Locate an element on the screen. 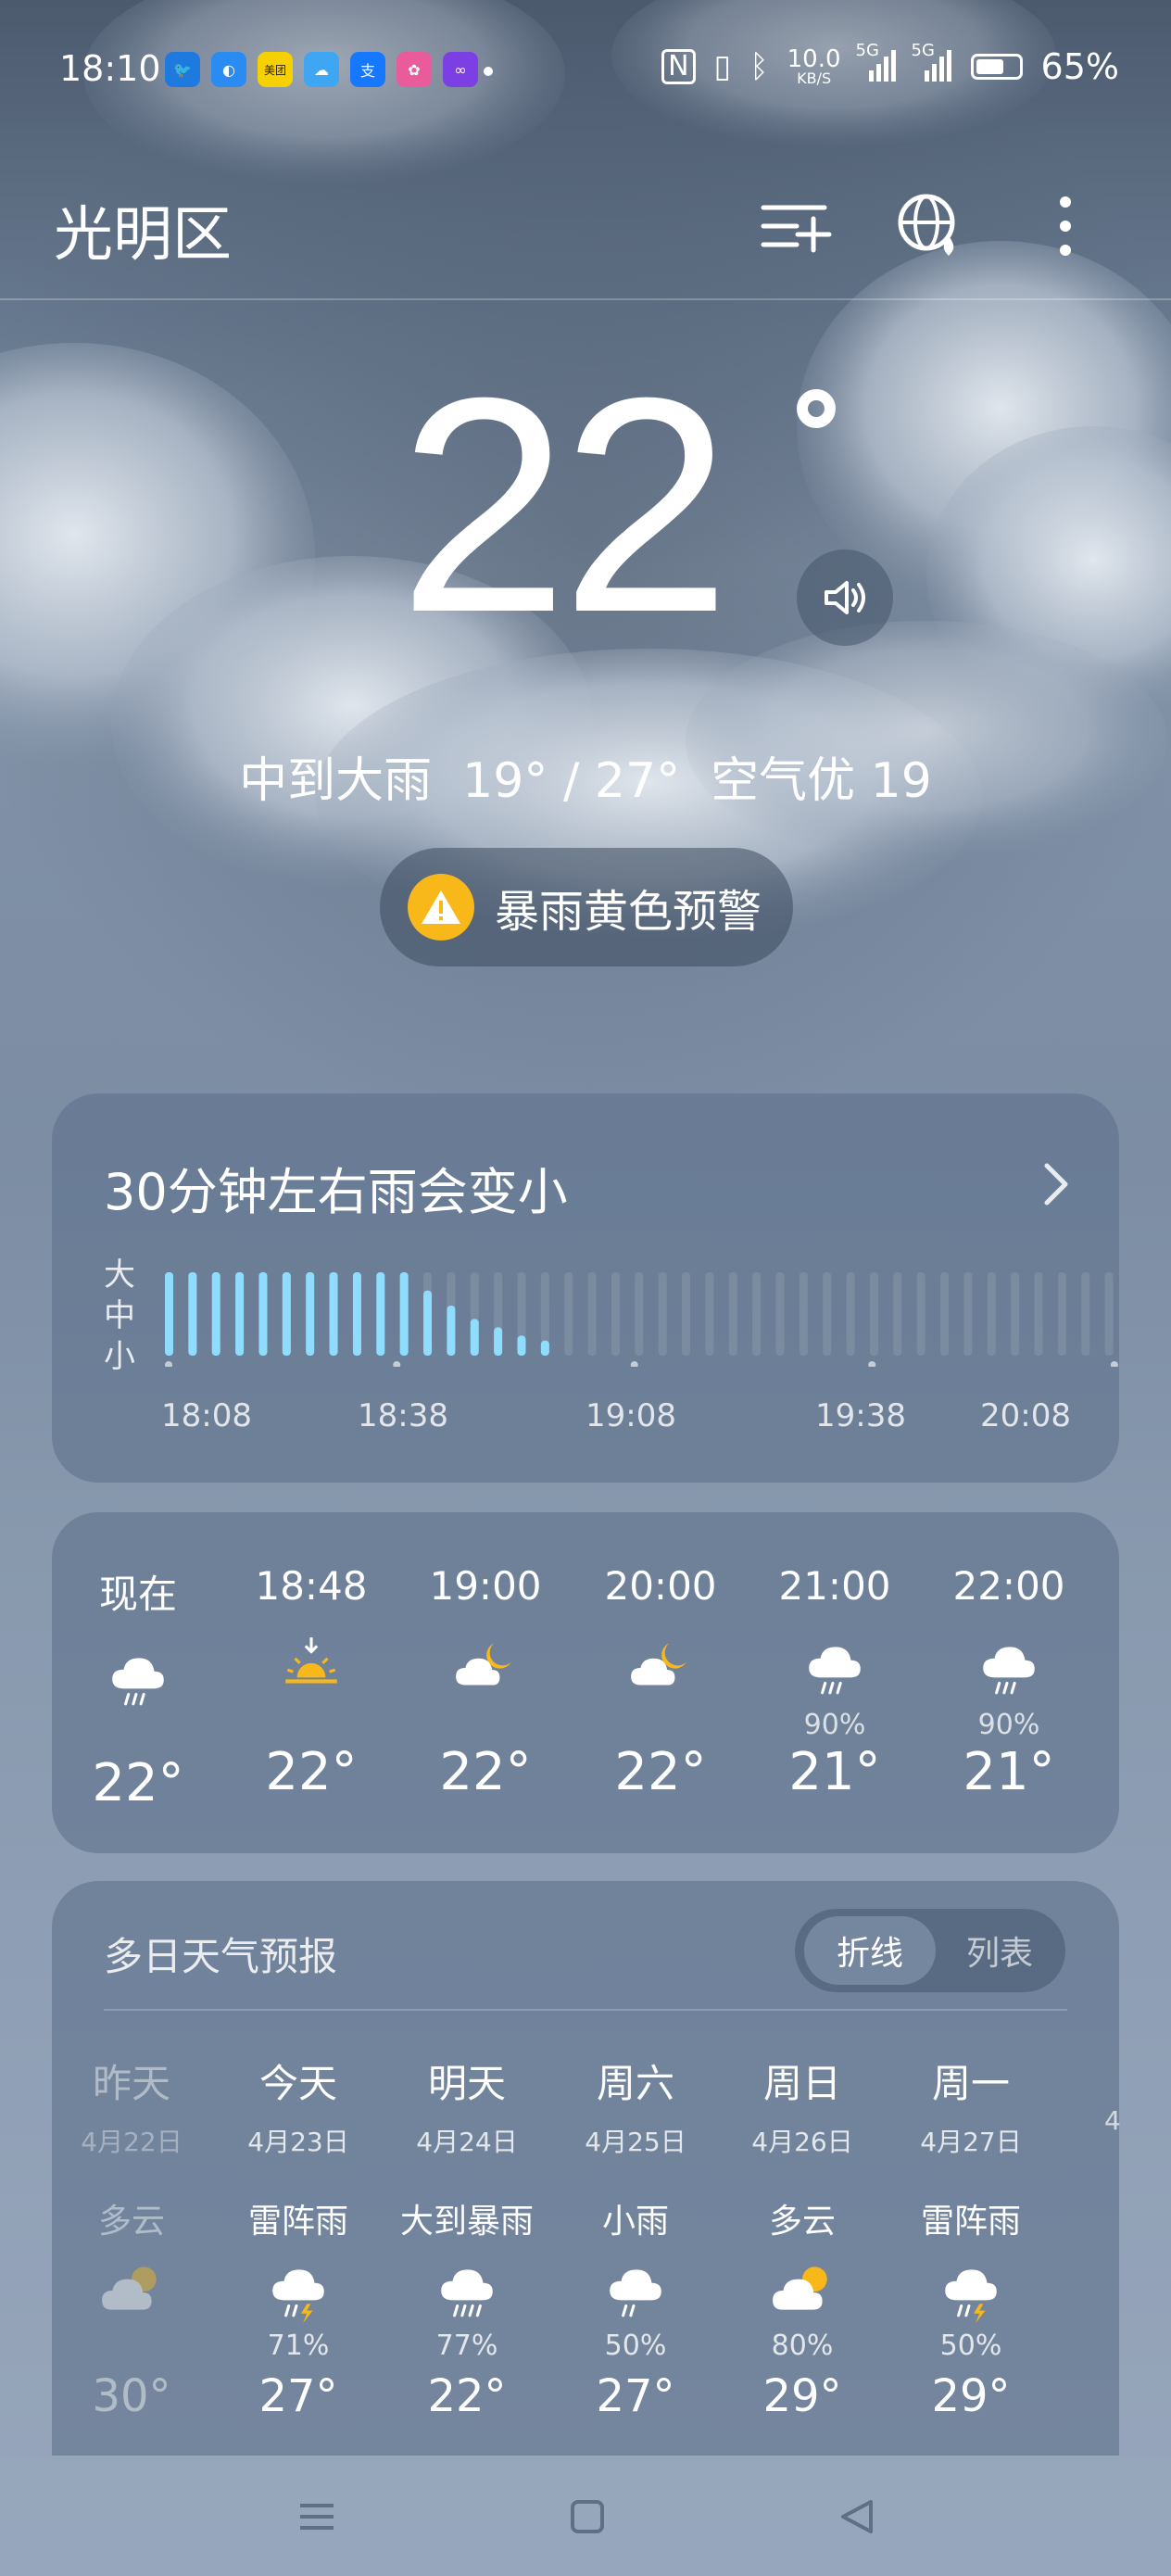 The image size is (1171, 2576). day-forecast-item: 今天 4月23日 雷阵雨 71% 27° is located at coordinates (299, 2237).